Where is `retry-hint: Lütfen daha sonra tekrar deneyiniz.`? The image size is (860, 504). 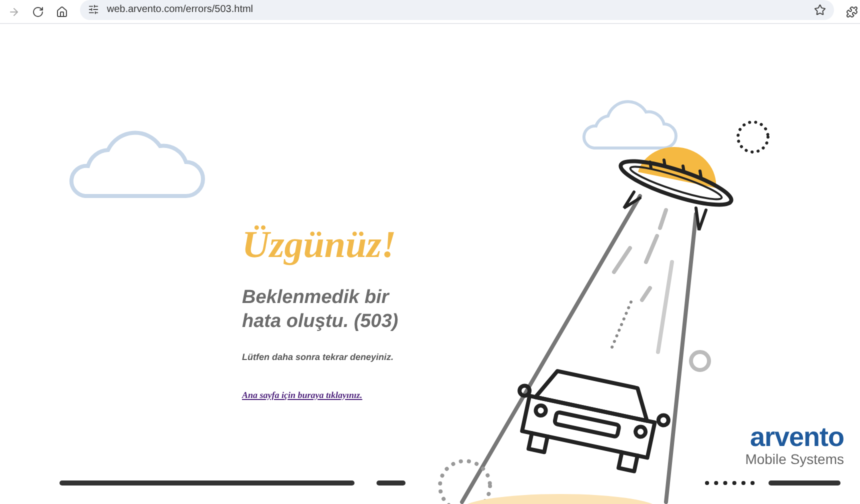
retry-hint: Lütfen daha sonra tekrar deneyiniz. is located at coordinates (318, 357).